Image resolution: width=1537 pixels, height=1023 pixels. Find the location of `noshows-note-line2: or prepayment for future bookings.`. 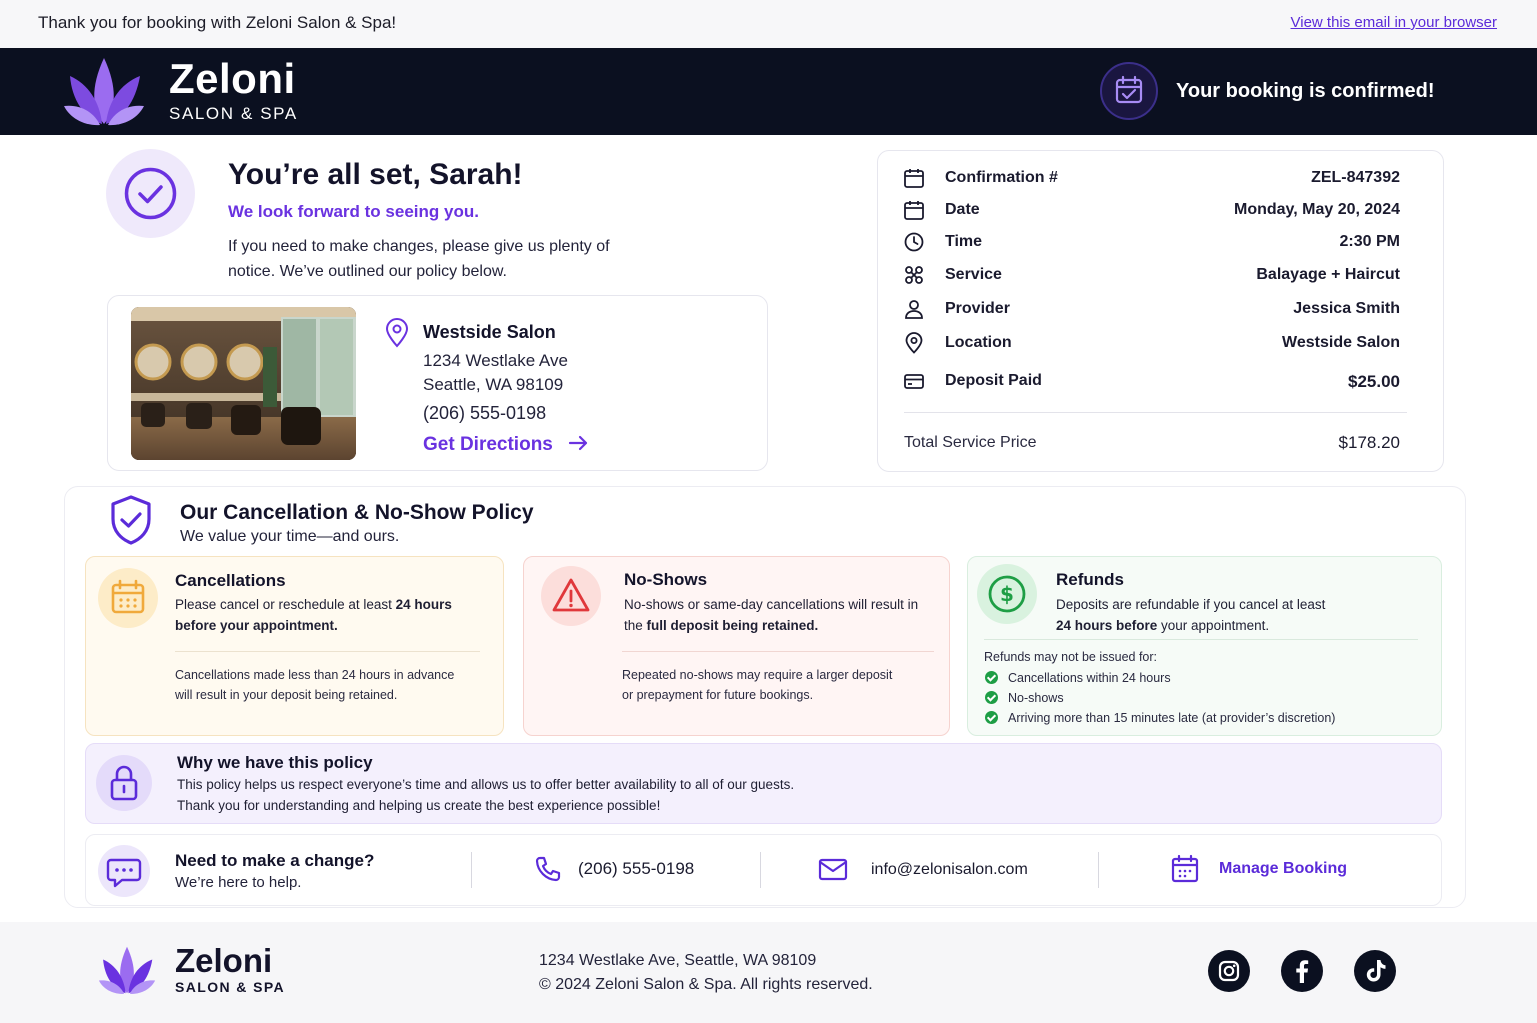

noshows-note-line2: or prepayment for future bookings. is located at coordinates (718, 695).